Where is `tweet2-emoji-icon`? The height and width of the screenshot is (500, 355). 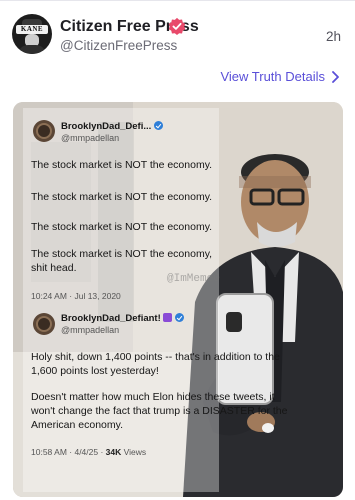
tweet2-emoji-icon is located at coordinates (167, 317).